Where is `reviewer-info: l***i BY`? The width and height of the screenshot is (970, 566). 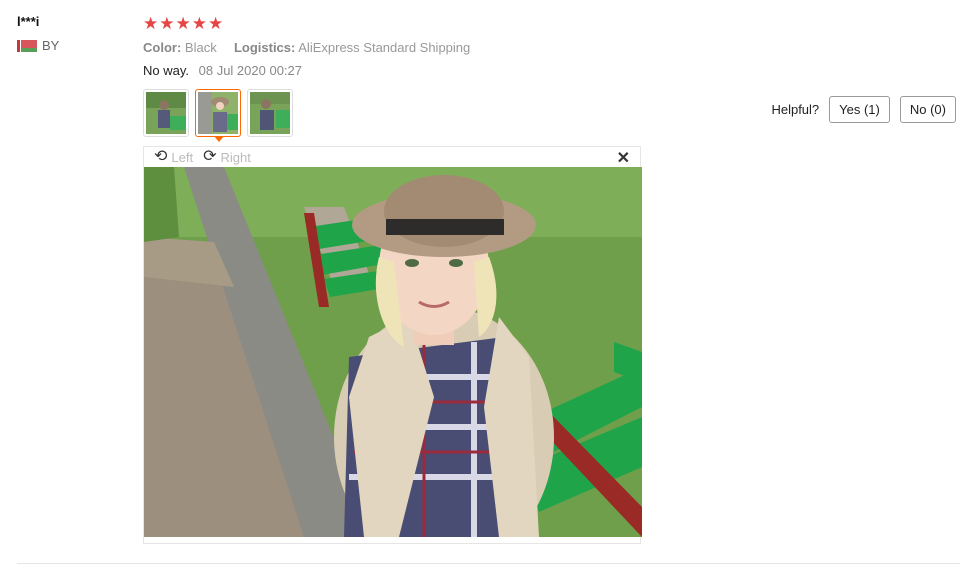
reviewer-info: l***i BY is located at coordinates (72, 32).